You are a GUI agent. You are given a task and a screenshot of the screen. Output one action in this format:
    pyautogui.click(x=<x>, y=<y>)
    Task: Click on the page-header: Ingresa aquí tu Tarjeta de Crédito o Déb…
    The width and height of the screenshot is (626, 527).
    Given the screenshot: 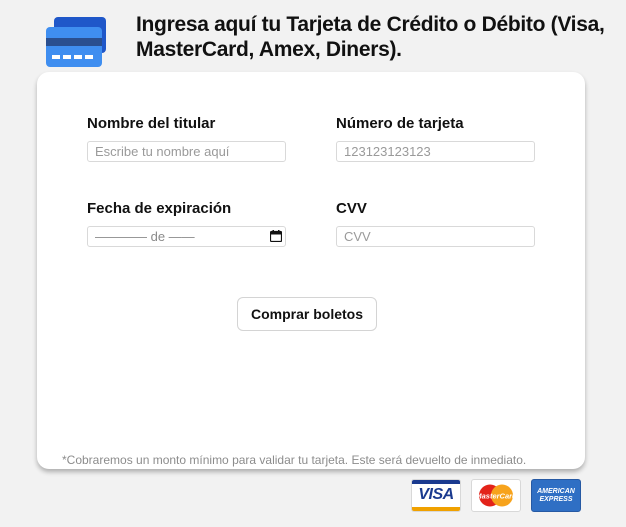 What is the action you would take?
    pyautogui.click(x=313, y=36)
    